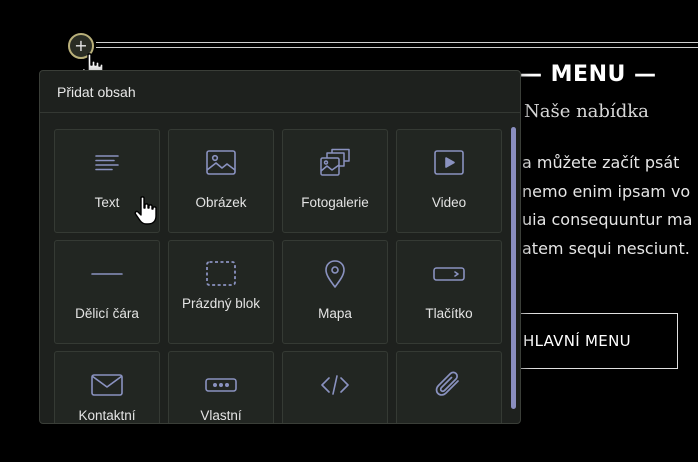 This screenshot has height=462, width=698. Describe the element at coordinates (449, 202) in the screenshot. I see `tile-label: Video` at that location.